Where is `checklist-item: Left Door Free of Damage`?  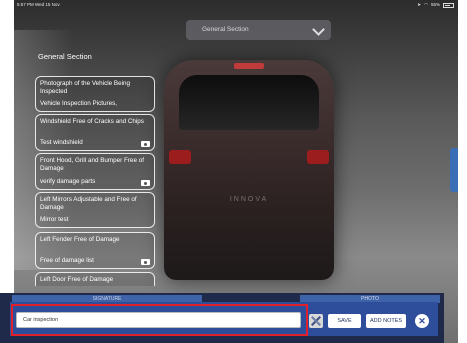
checklist-item: Left Door Free of Damage is located at coordinates (95, 279).